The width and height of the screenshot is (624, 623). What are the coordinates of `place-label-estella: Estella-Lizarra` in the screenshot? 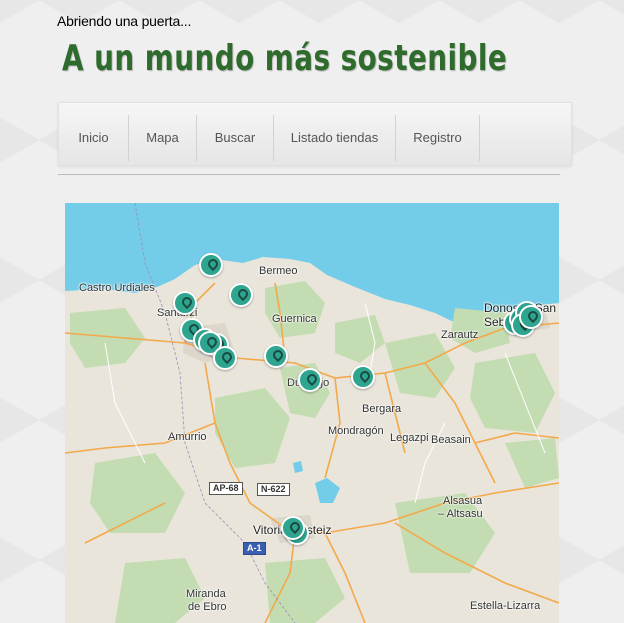 It's located at (505, 606).